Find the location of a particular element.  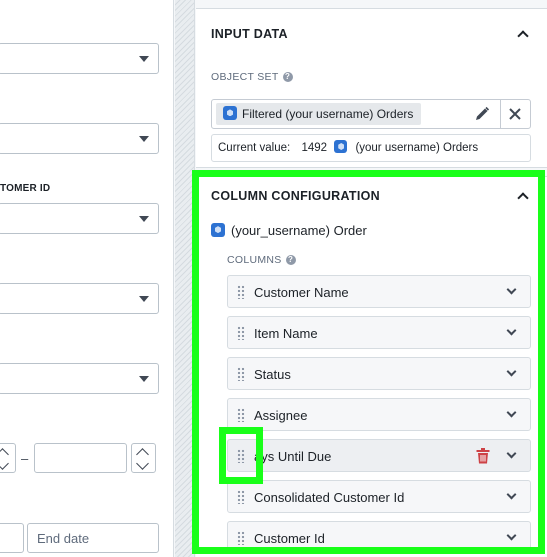

column-label: Consolidated Customer Id is located at coordinates (329, 497).